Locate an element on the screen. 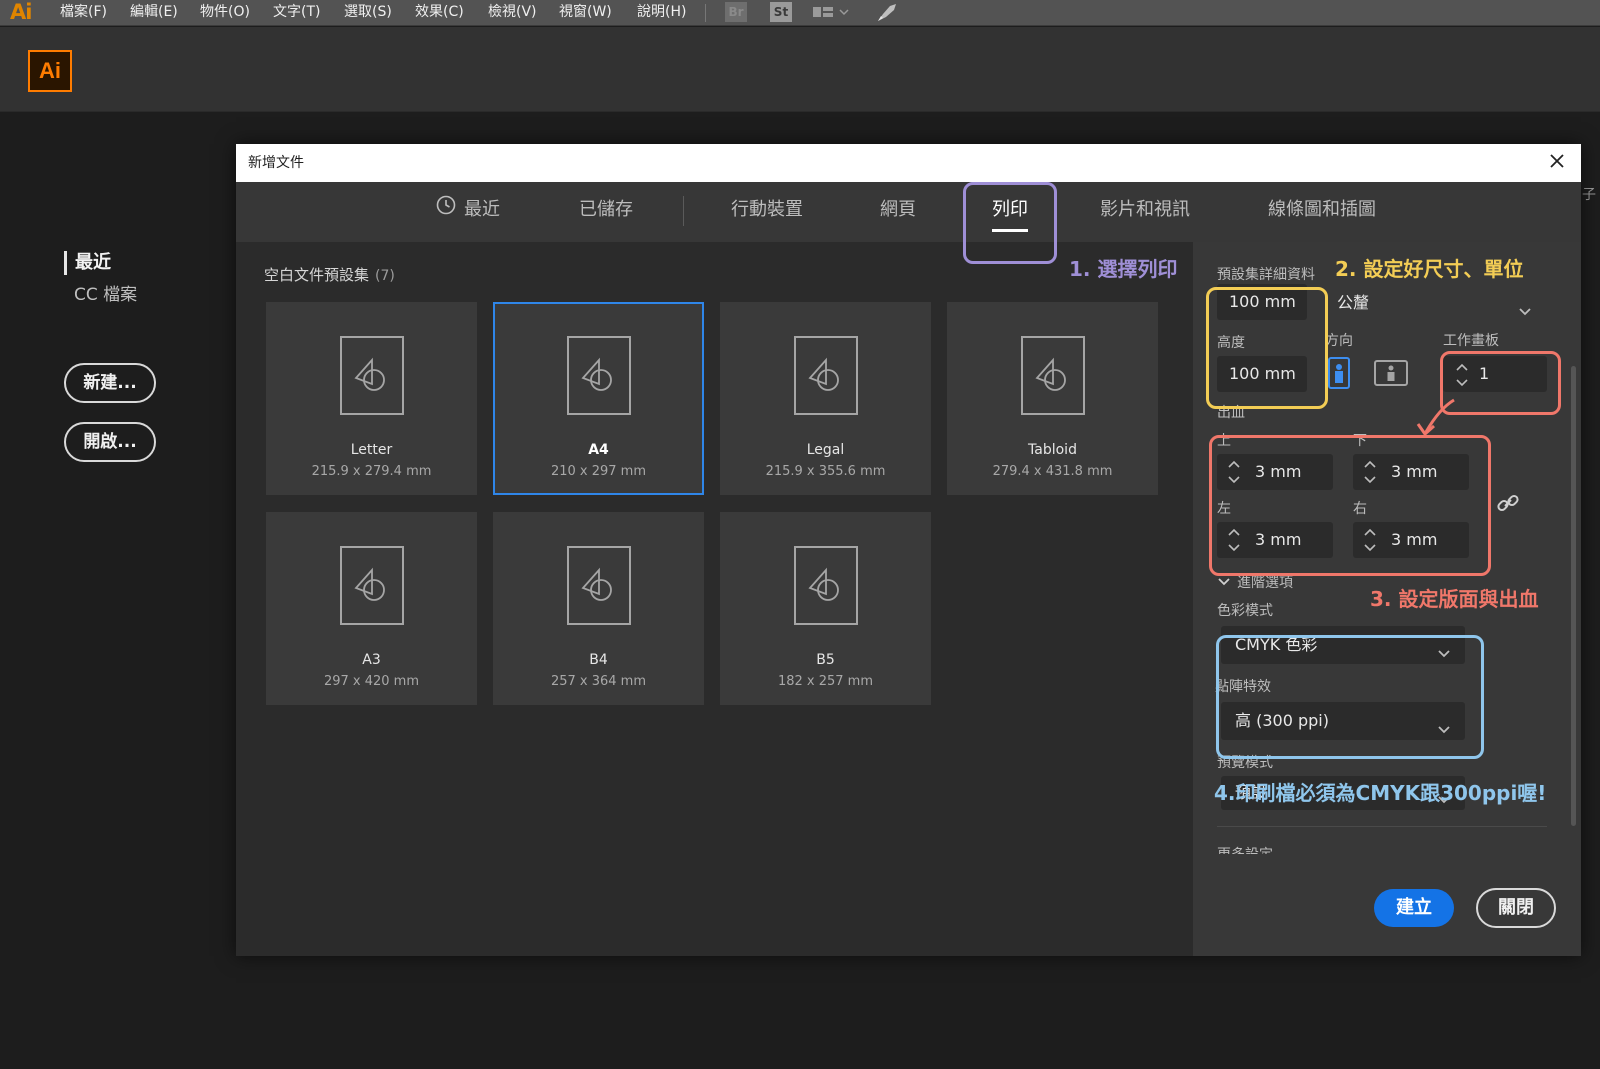  menu-effect: 效果(C) is located at coordinates (439, 13).